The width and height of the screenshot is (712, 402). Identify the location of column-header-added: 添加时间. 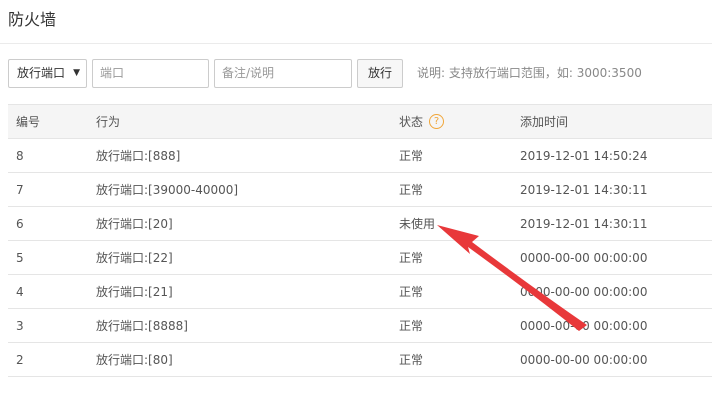
(616, 121).